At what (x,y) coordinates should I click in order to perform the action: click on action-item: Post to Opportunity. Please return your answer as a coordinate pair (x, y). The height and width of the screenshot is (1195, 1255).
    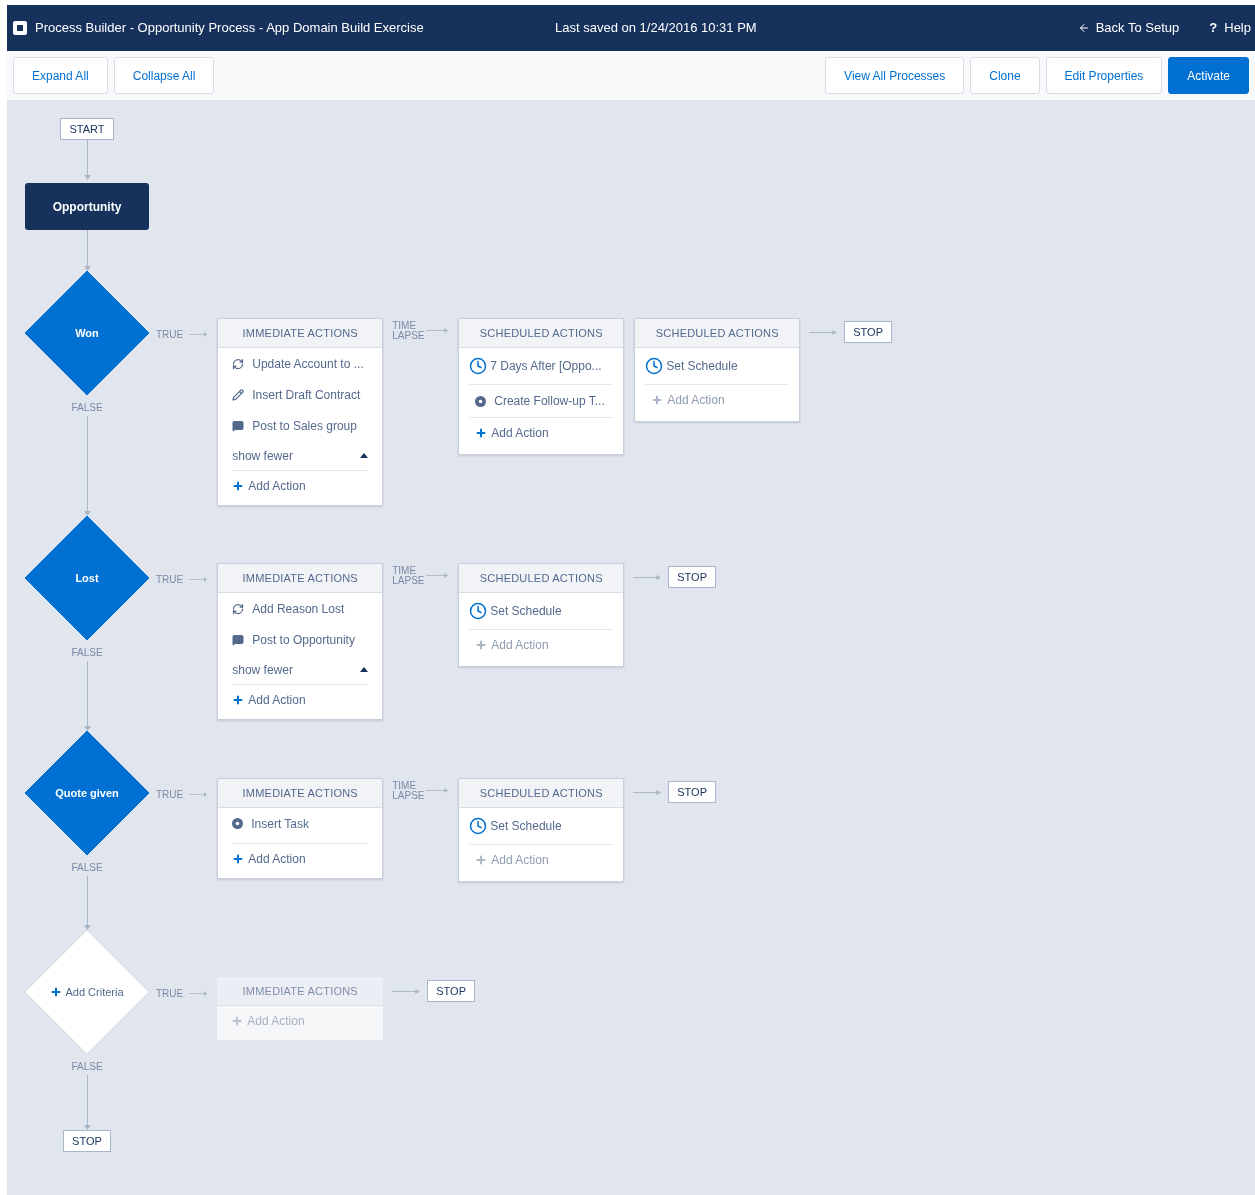
    Looking at the image, I should click on (300, 639).